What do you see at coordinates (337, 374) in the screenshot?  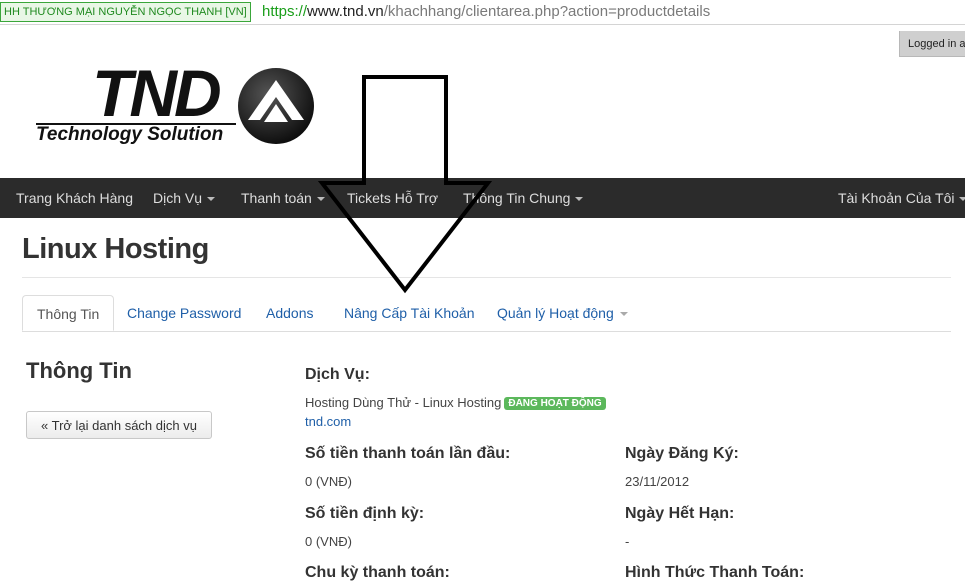 I see `service-label: Dịch Vụ:` at bounding box center [337, 374].